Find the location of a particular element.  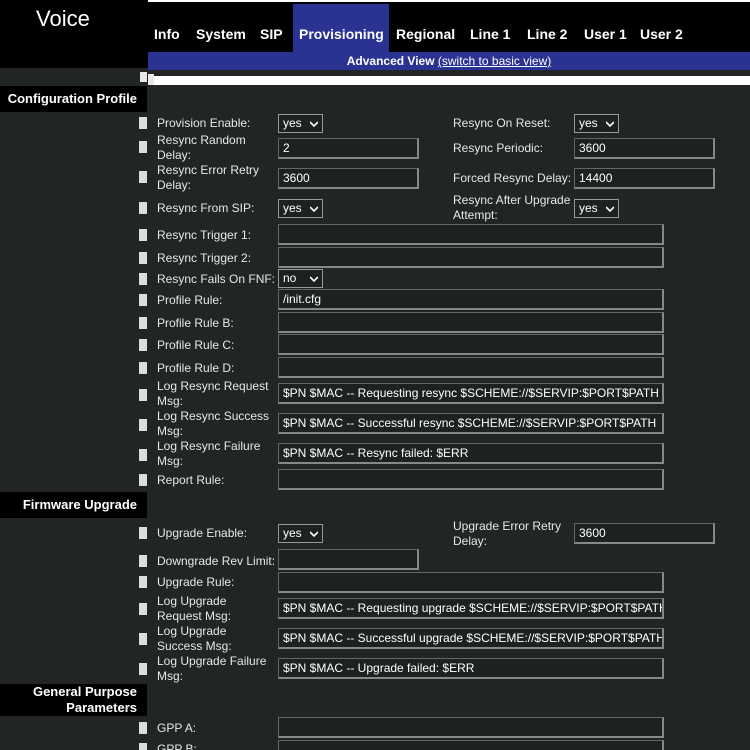

section-general-purpose-parameters: General Purpose Parameters is located at coordinates (73, 700).